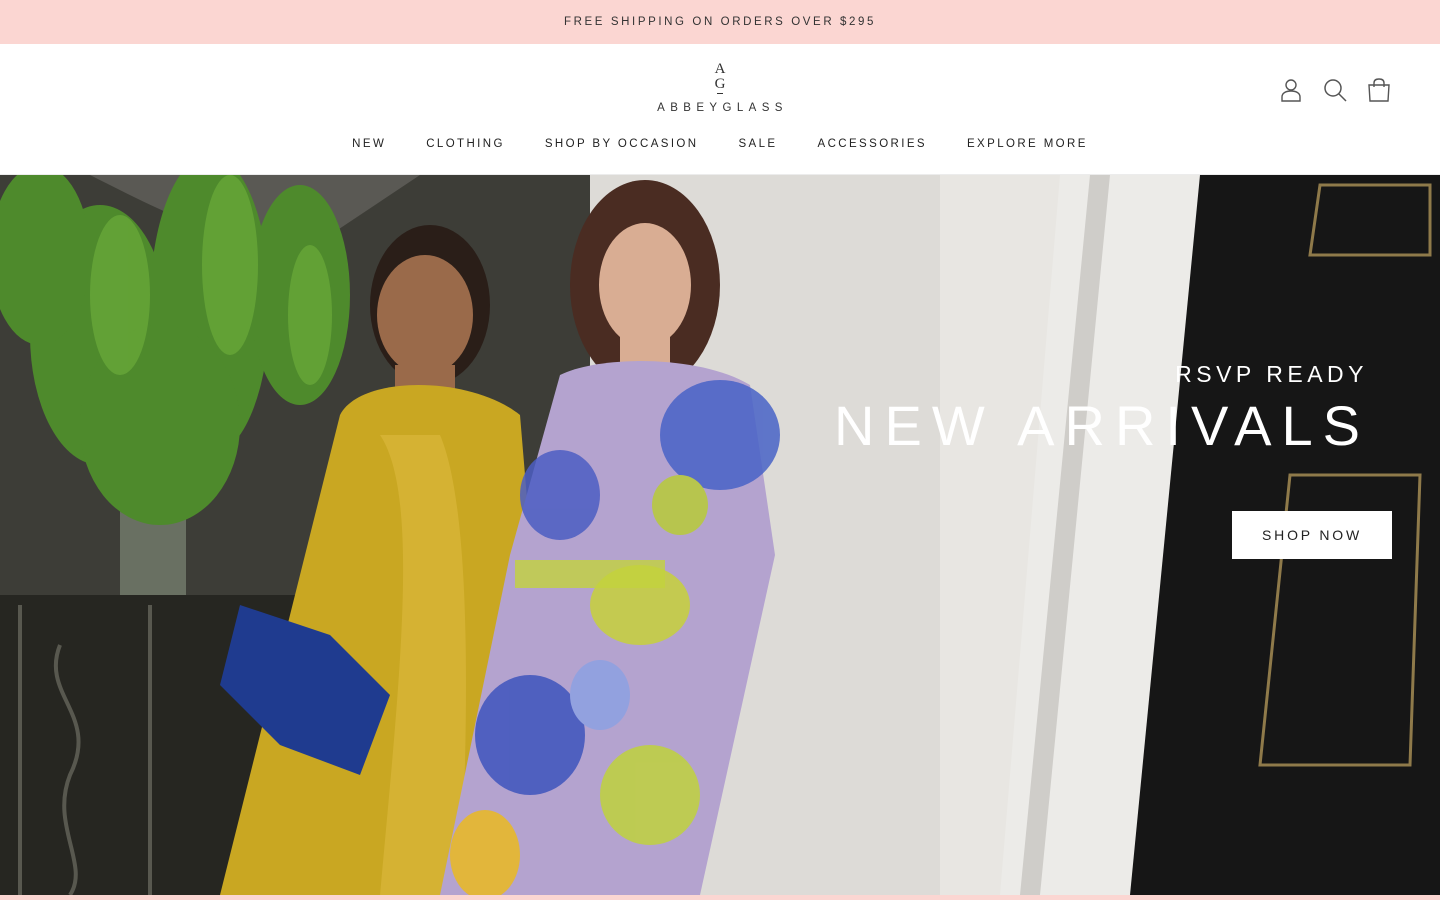 This screenshot has height=900, width=1440. I want to click on shopping-bag-icon, so click(1379, 90).